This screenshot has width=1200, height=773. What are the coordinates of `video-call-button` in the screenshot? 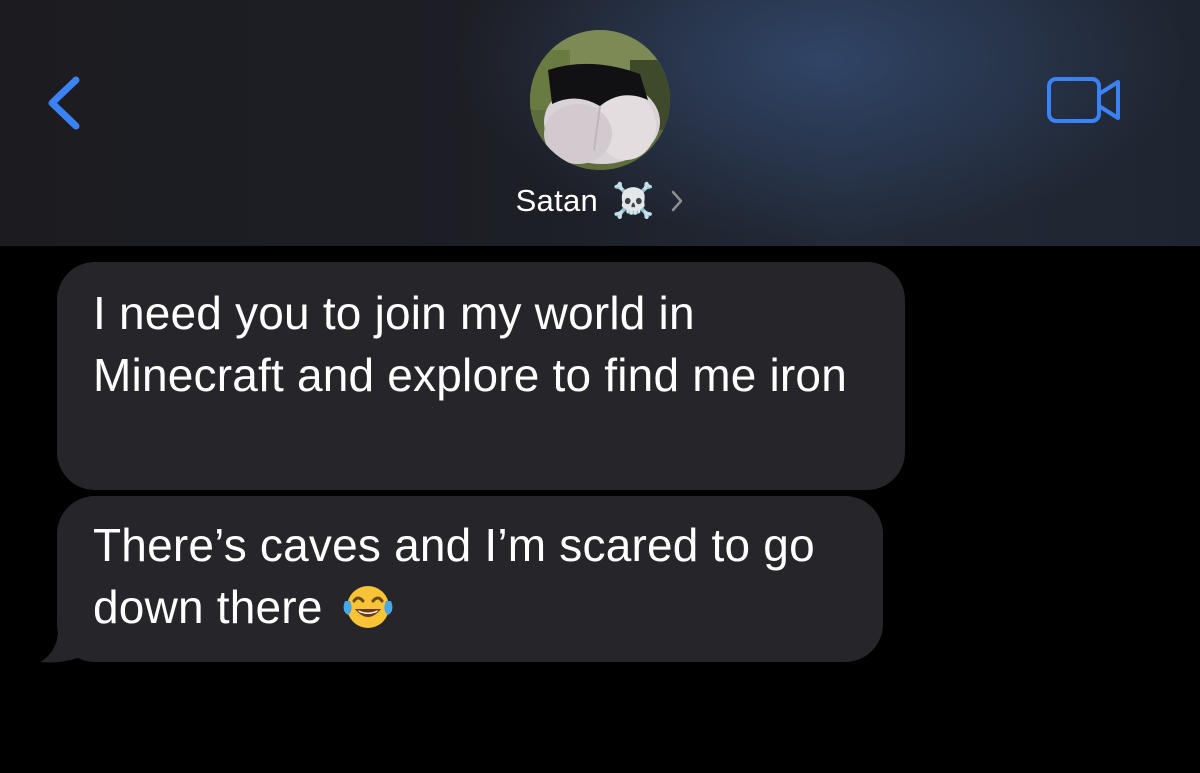 It's located at (1084, 100).